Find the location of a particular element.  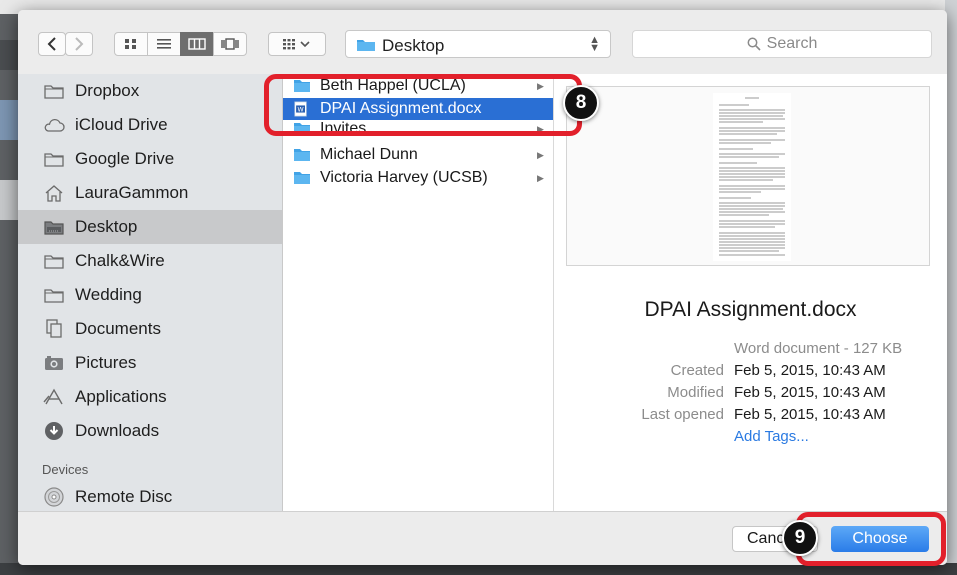

up-down-caret-icon: ▲ ▼ is located at coordinates (594, 44).